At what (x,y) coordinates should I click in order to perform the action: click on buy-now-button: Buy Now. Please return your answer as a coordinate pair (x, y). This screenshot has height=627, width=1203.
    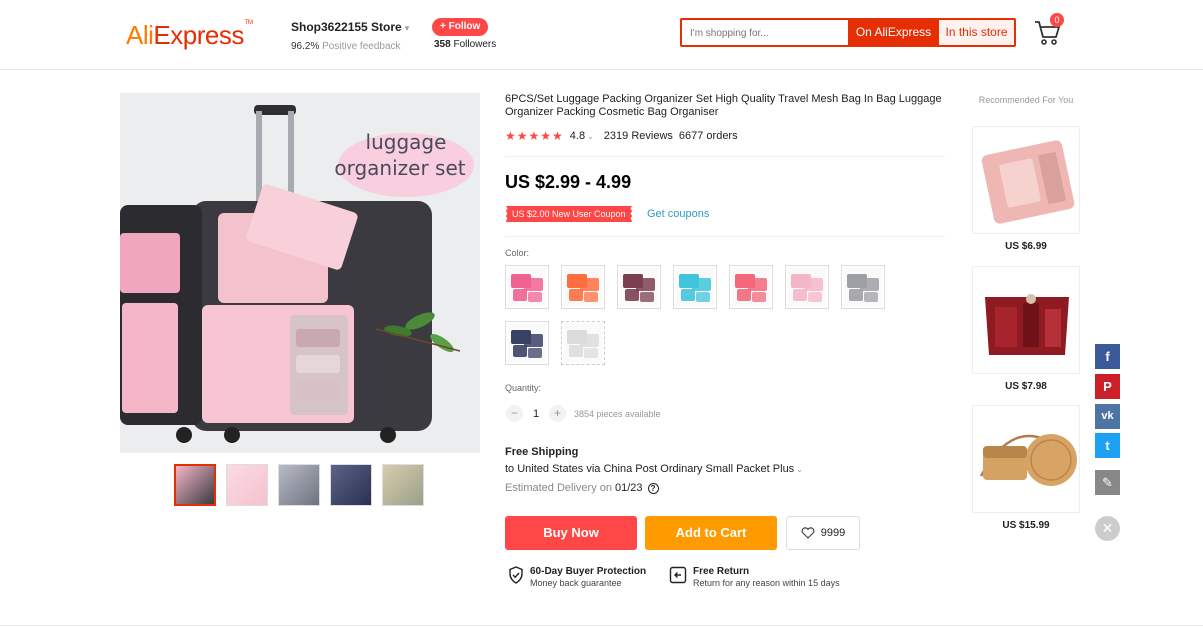
    Looking at the image, I should click on (571, 533).